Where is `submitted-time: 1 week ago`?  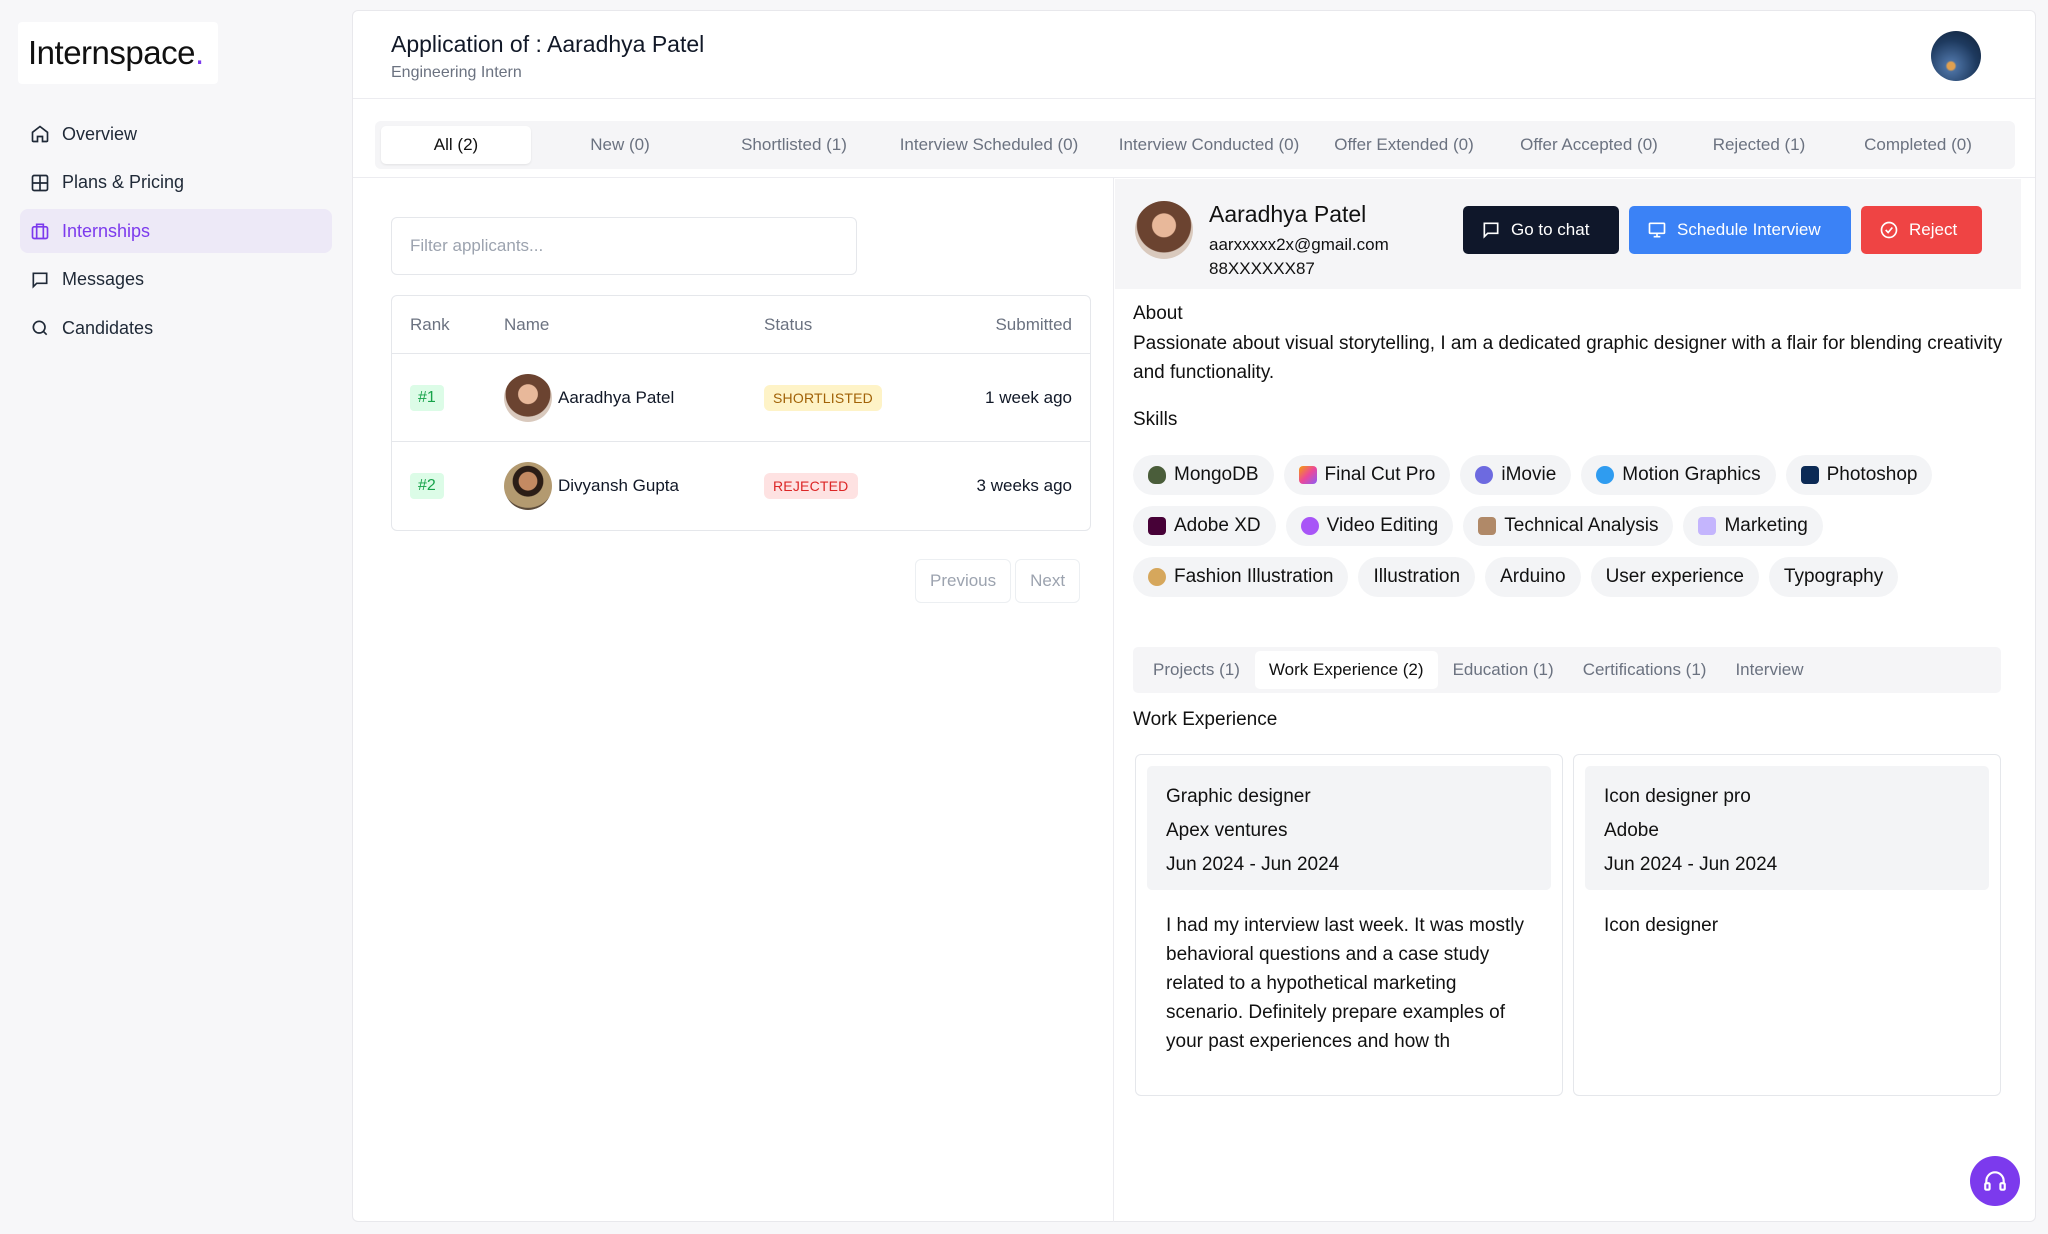
submitted-time: 1 week ago is located at coordinates (1028, 397).